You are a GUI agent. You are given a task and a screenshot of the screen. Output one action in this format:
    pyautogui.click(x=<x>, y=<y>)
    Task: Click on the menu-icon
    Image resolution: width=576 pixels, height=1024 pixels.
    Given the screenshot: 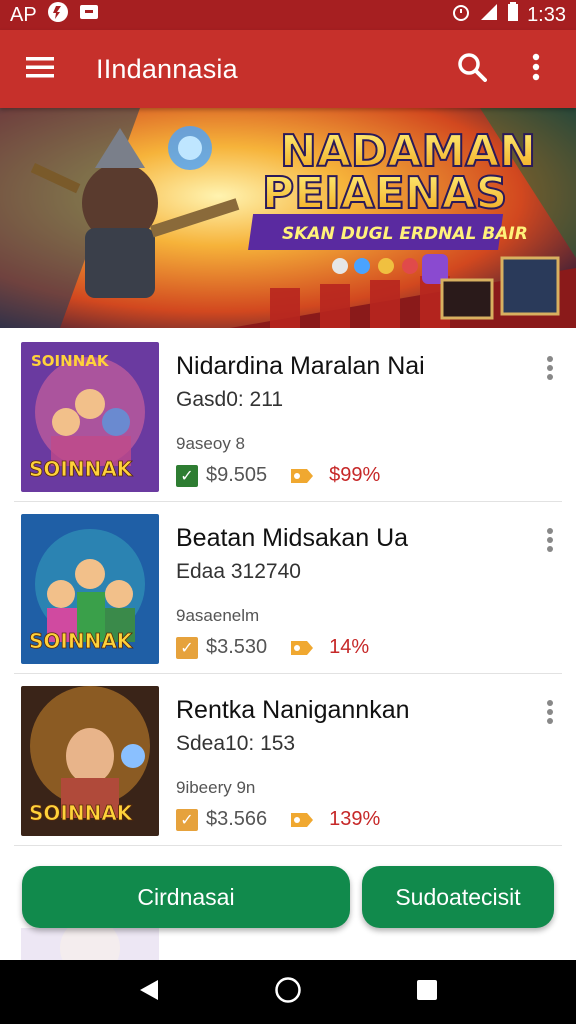 What is the action you would take?
    pyautogui.click(x=40, y=69)
    